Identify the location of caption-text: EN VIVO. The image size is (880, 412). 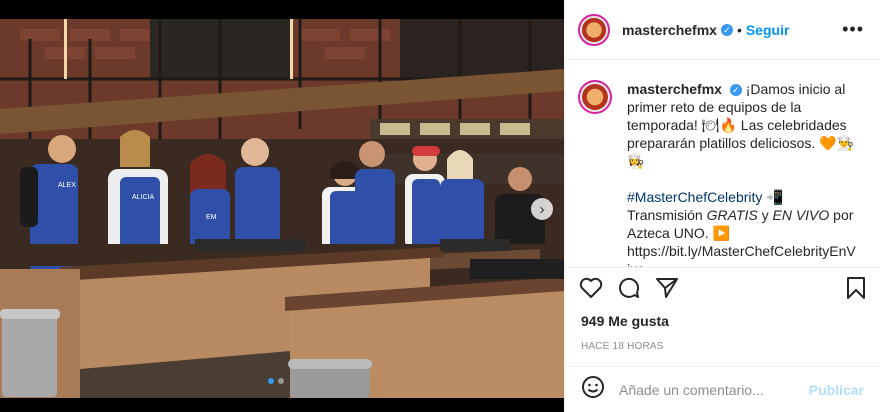
(801, 215).